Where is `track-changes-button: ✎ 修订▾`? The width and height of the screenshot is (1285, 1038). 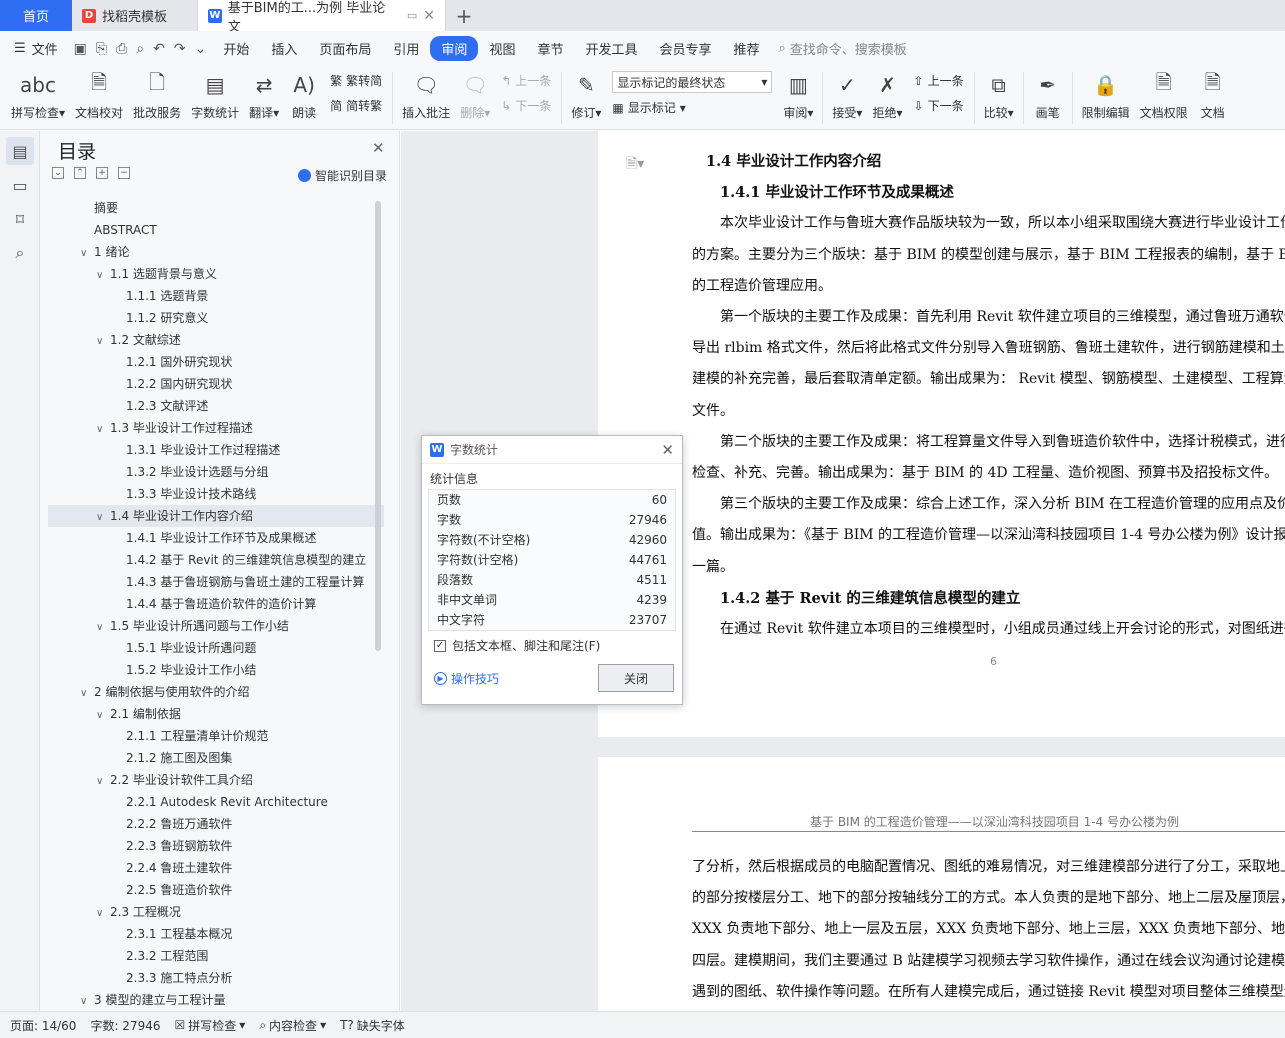
track-changes-button: ✎ 修订▾ is located at coordinates (586, 93).